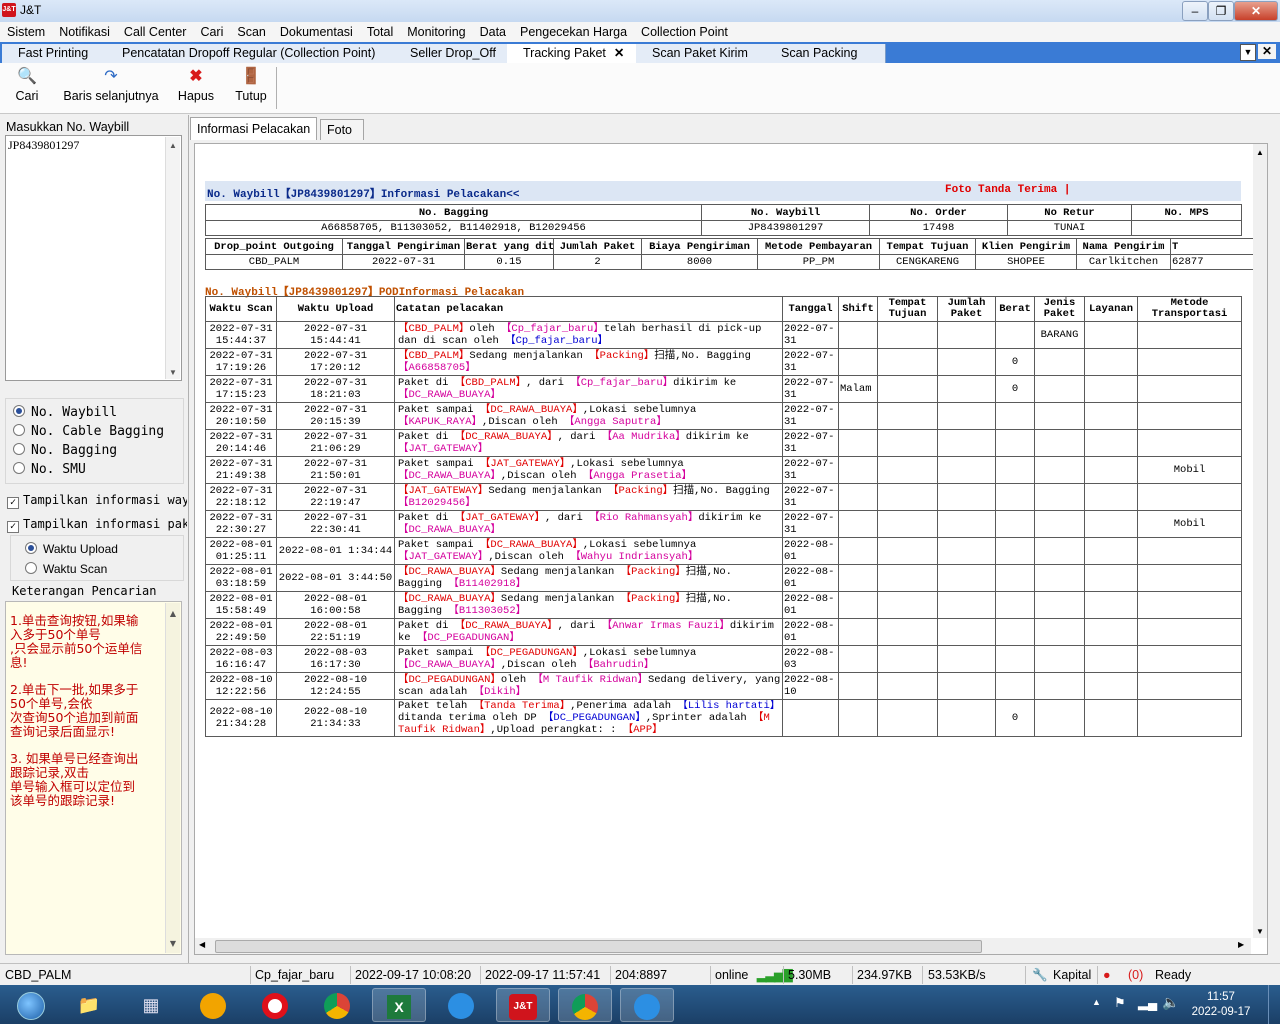 Image resolution: width=1280 pixels, height=1024 pixels. I want to click on checkbox-show-package-info: ✓ Tampilkan informasi pak, so click(97, 525).